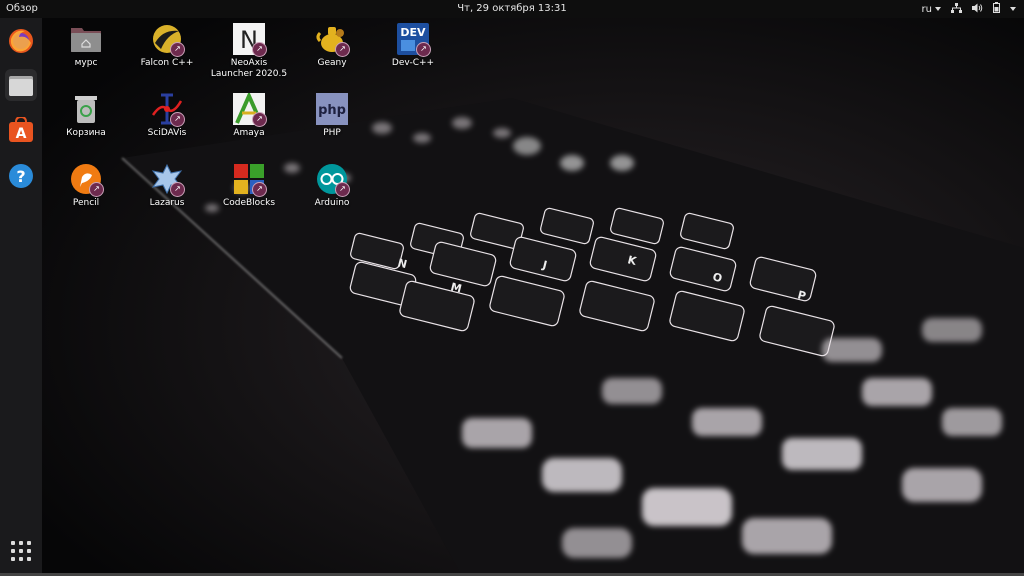 The height and width of the screenshot is (576, 1024). I want to click on desktop-icon-devcpp: DEV ↗ Dev-C++, so click(413, 45).